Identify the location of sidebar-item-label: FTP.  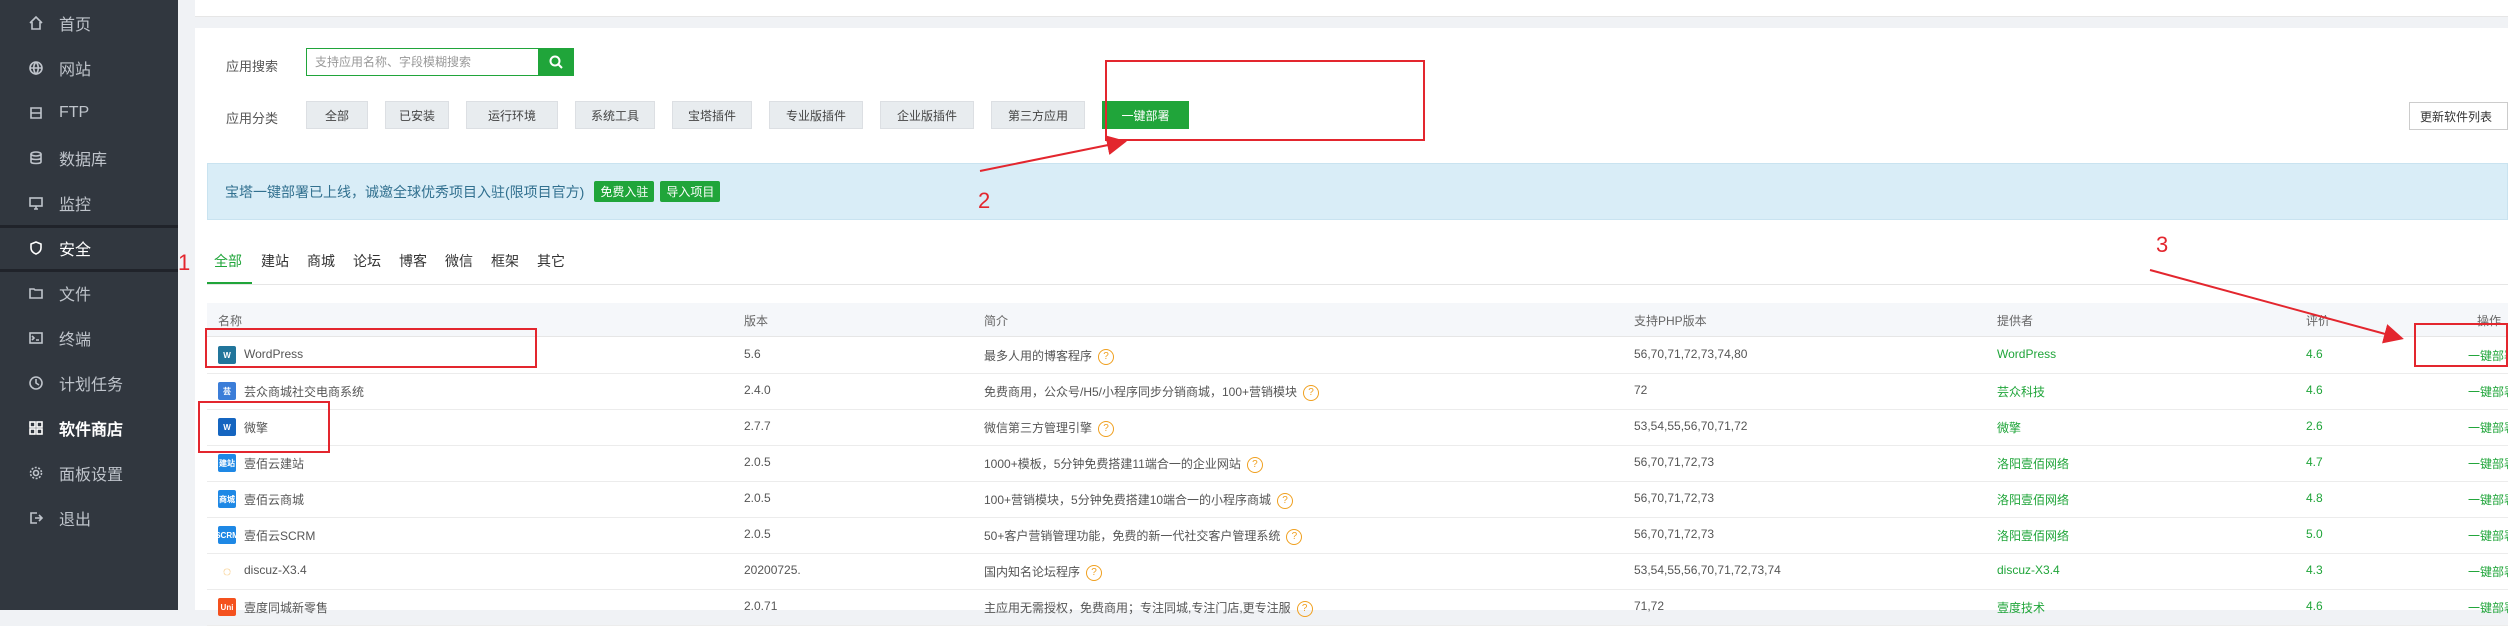
(74, 112).